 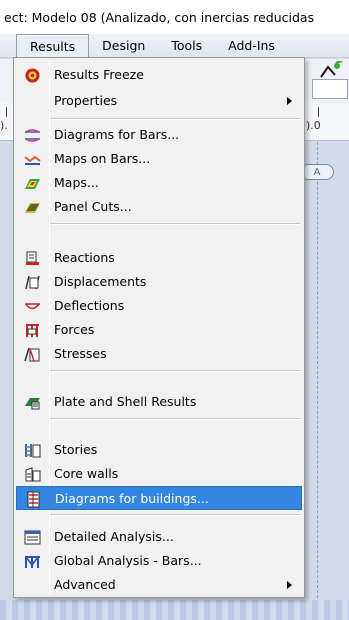 What do you see at coordinates (89, 305) in the screenshot?
I see `menu-item-label: Deflections` at bounding box center [89, 305].